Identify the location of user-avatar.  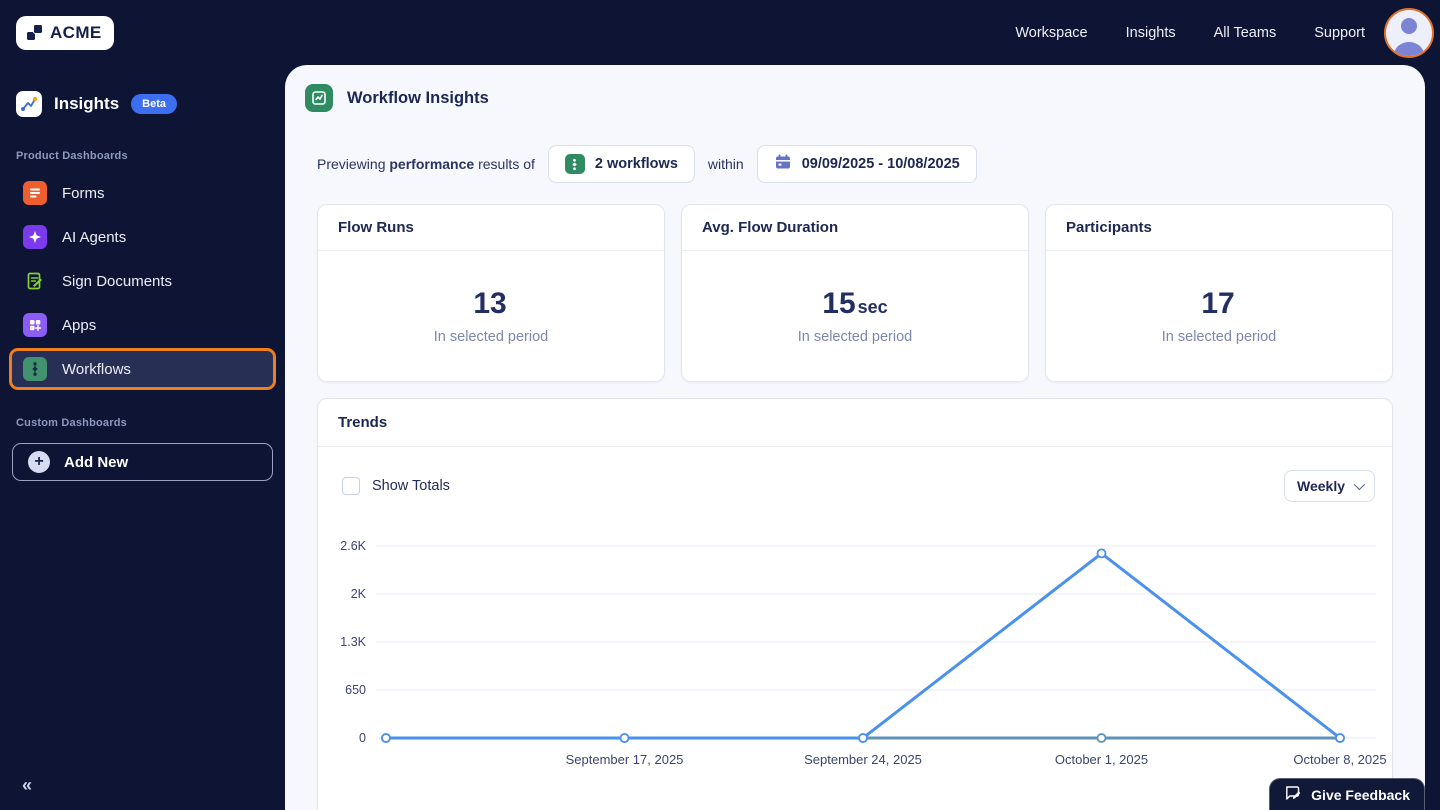
(1409, 32).